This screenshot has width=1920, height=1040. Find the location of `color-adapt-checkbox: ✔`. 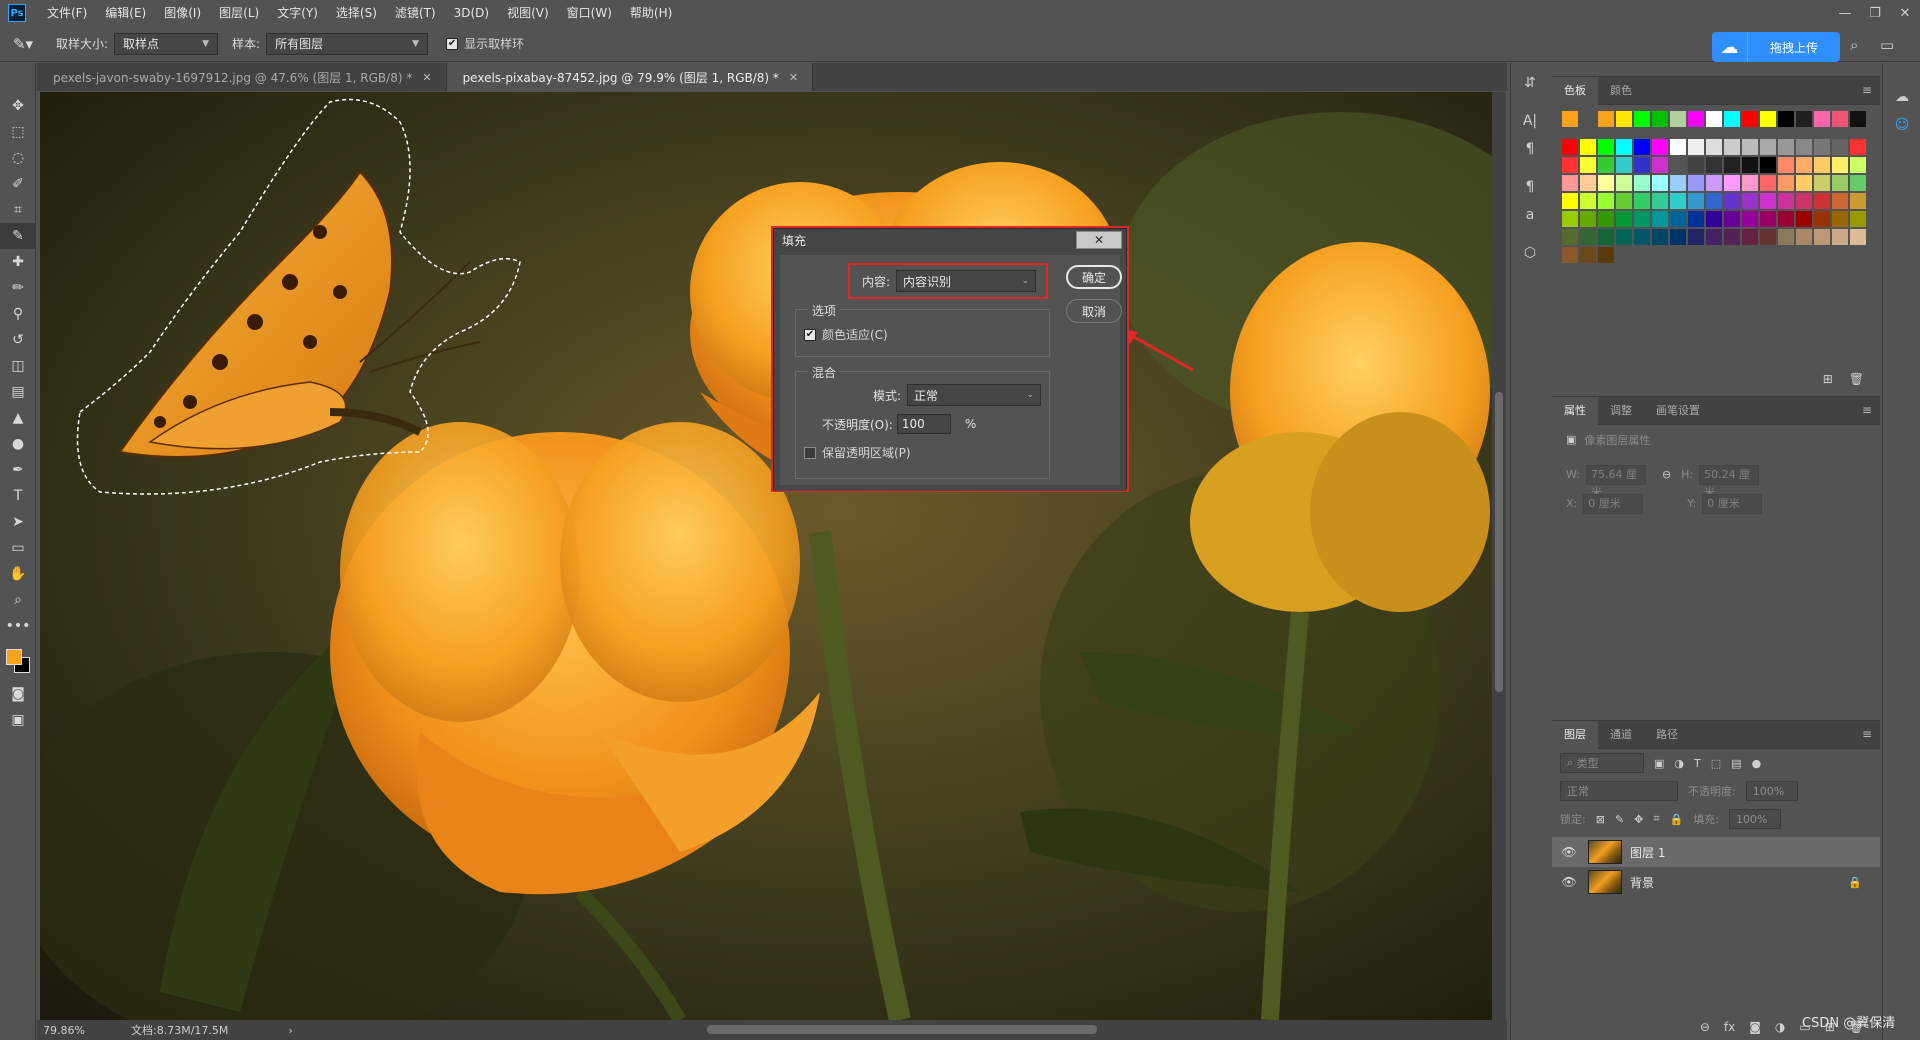

color-adapt-checkbox: ✔ is located at coordinates (810, 334).